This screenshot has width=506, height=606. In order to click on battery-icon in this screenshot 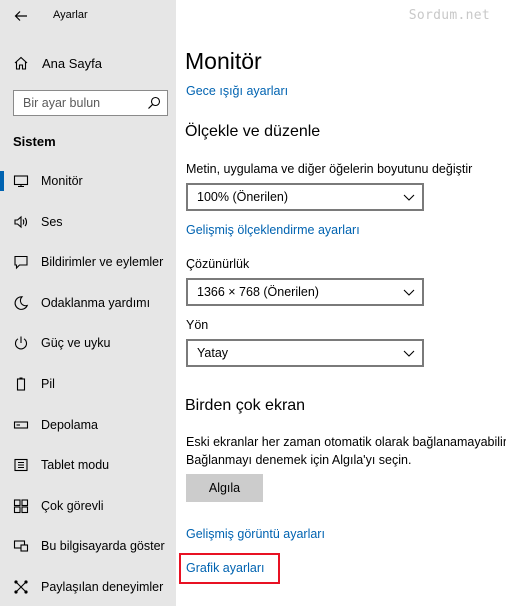, I will do `click(21, 384)`.